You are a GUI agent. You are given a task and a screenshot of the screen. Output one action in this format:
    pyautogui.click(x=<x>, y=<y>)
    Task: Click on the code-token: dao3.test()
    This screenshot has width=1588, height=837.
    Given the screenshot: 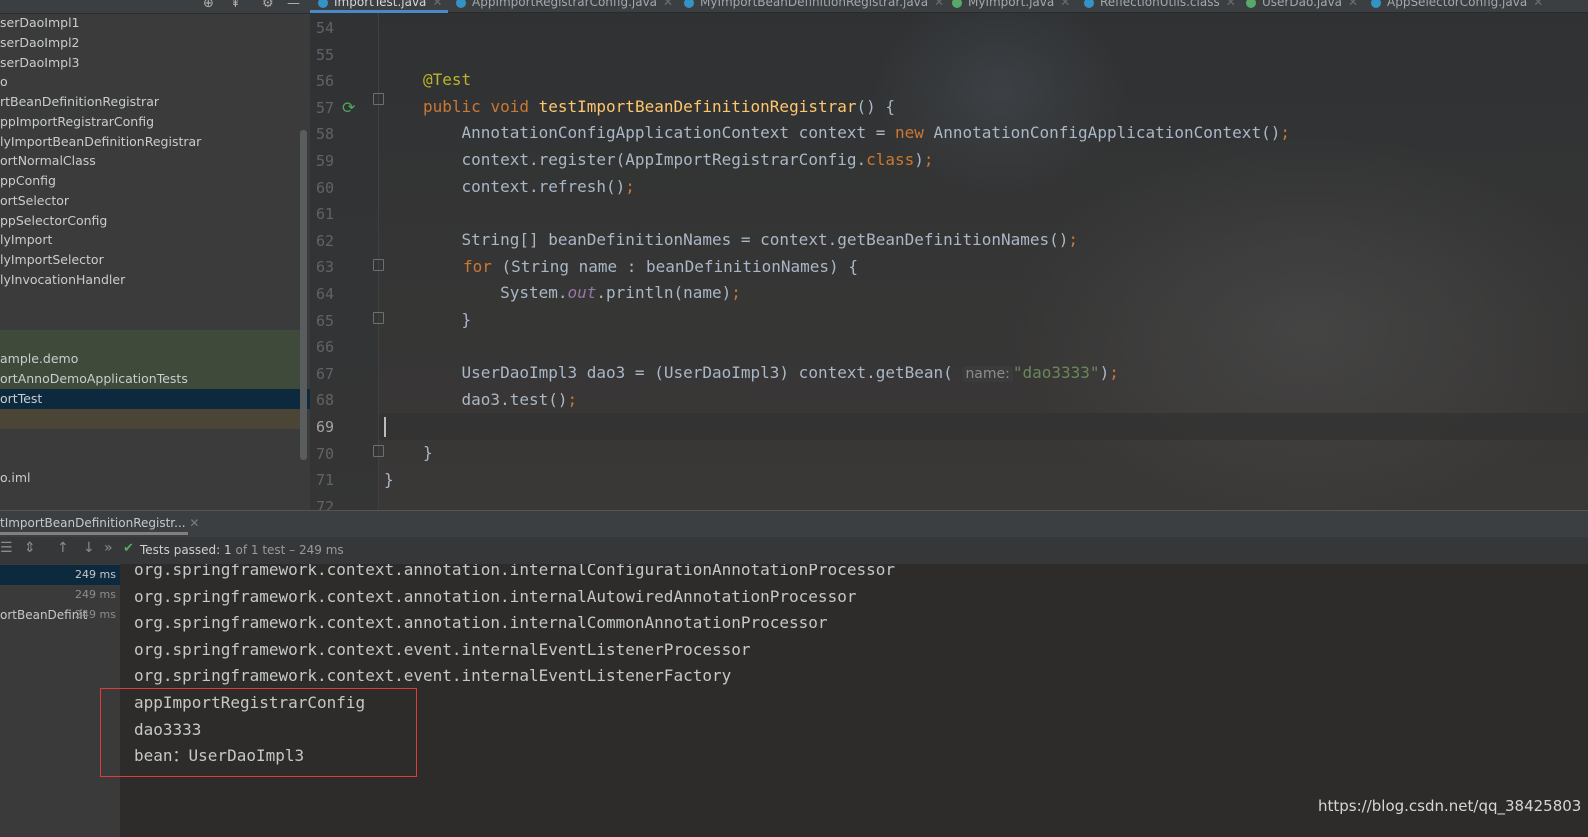 What is the action you would take?
    pyautogui.click(x=495, y=399)
    